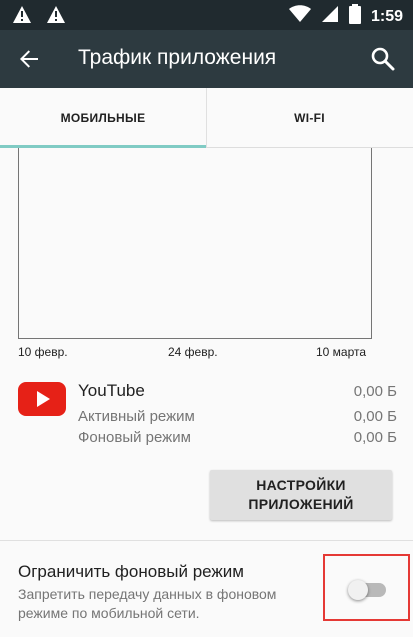 Image resolution: width=413 pixels, height=637 pixels. What do you see at coordinates (131, 571) in the screenshot?
I see `restrict-background-title: Ограничить фоновый режим` at bounding box center [131, 571].